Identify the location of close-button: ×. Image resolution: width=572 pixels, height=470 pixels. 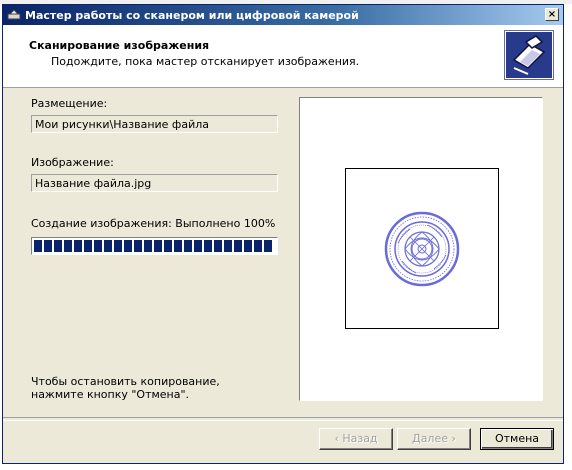
(552, 14).